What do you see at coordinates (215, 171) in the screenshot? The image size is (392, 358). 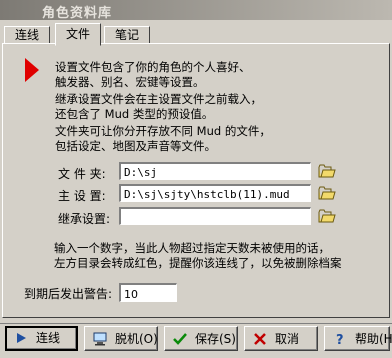 I see `folder-input: D:\sj` at bounding box center [215, 171].